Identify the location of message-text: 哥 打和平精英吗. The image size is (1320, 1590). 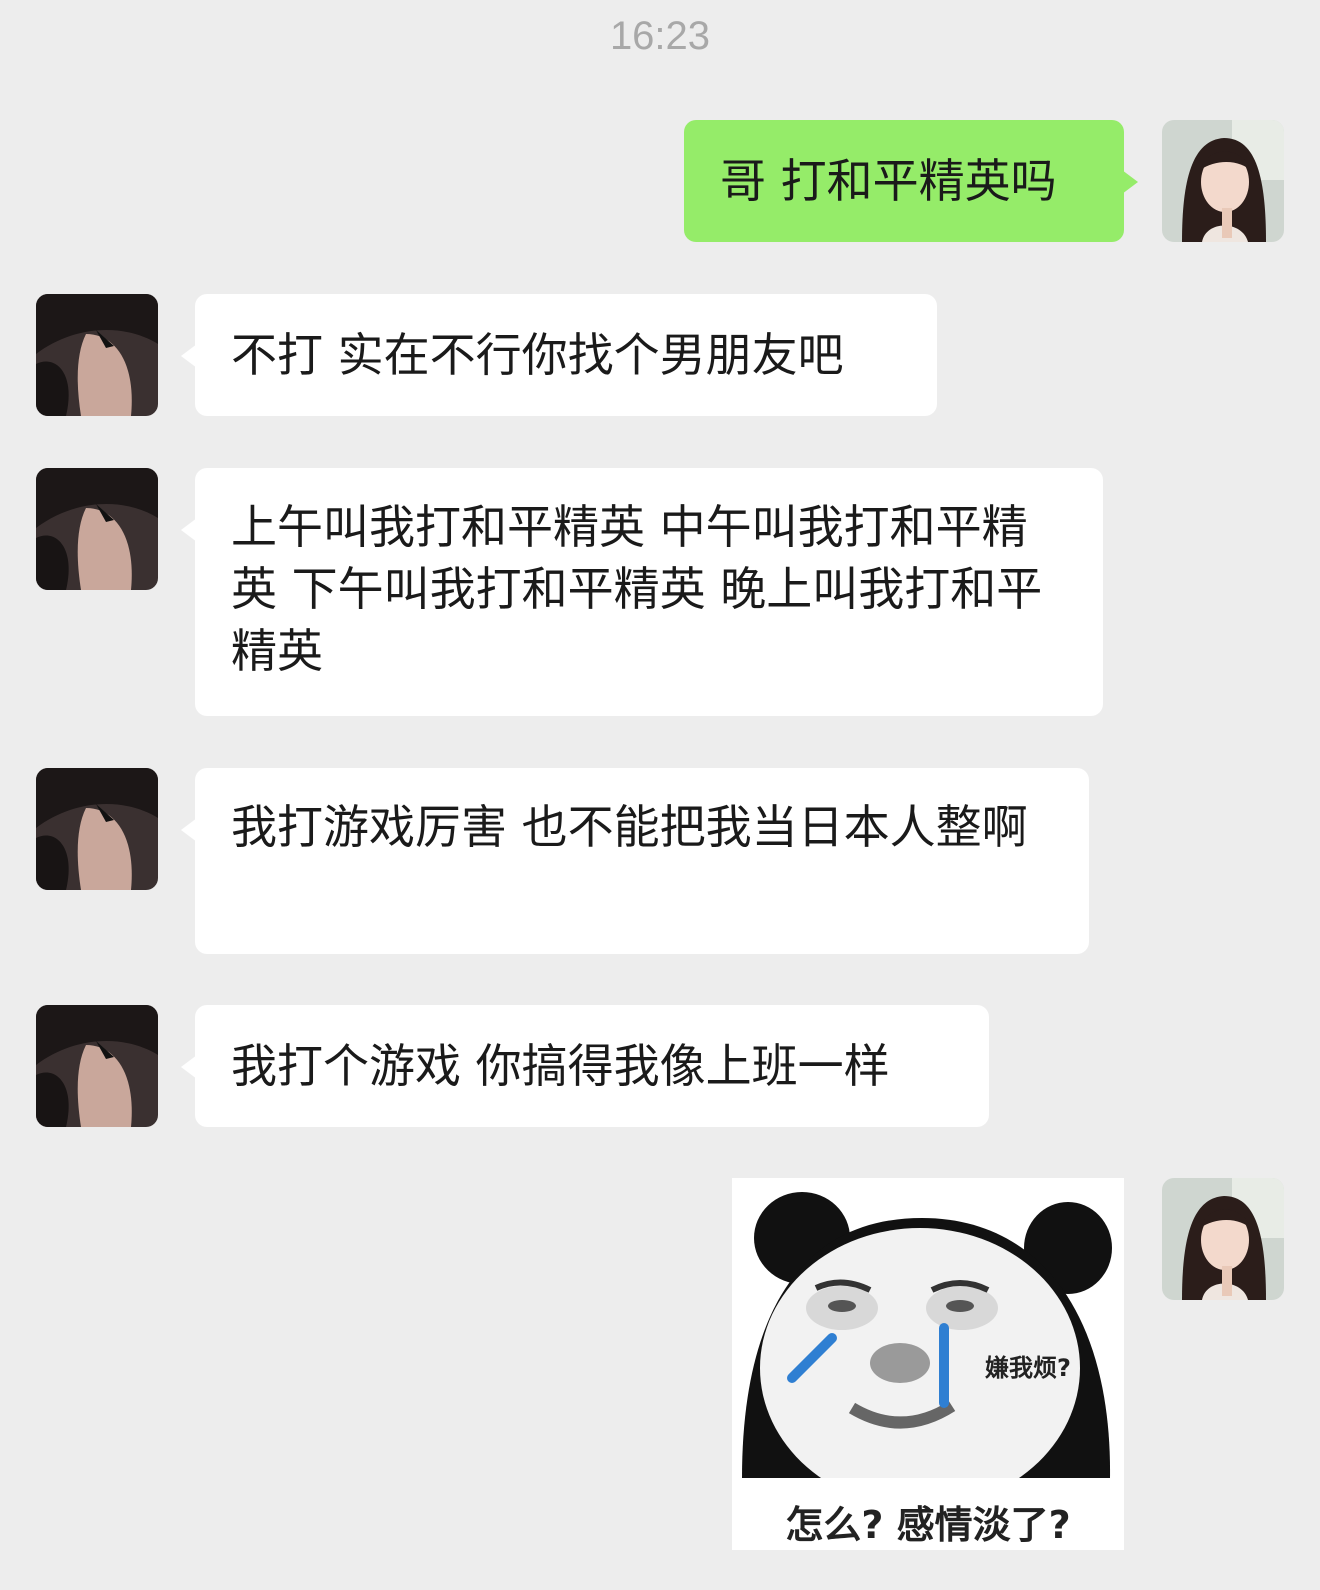
(888, 181).